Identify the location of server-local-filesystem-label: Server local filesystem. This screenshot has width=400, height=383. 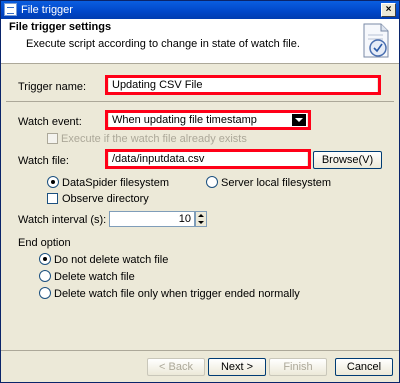
(276, 183).